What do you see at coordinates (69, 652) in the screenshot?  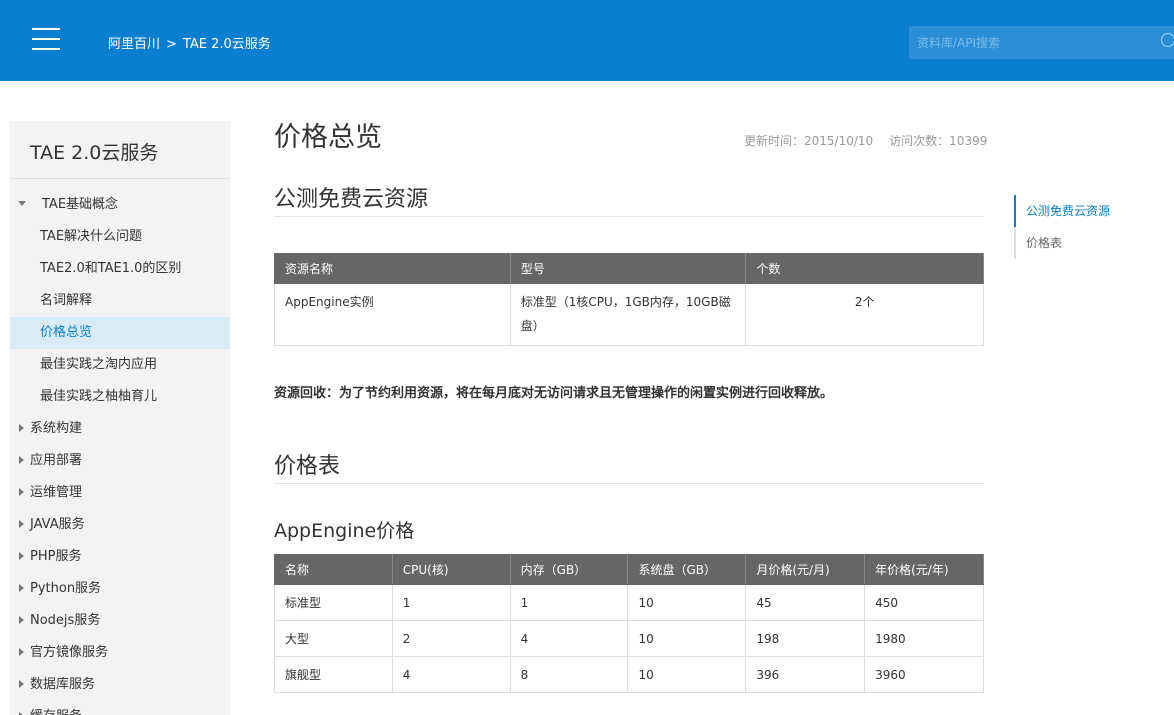 I see `sidebar-item-label: 官方镜像服务` at bounding box center [69, 652].